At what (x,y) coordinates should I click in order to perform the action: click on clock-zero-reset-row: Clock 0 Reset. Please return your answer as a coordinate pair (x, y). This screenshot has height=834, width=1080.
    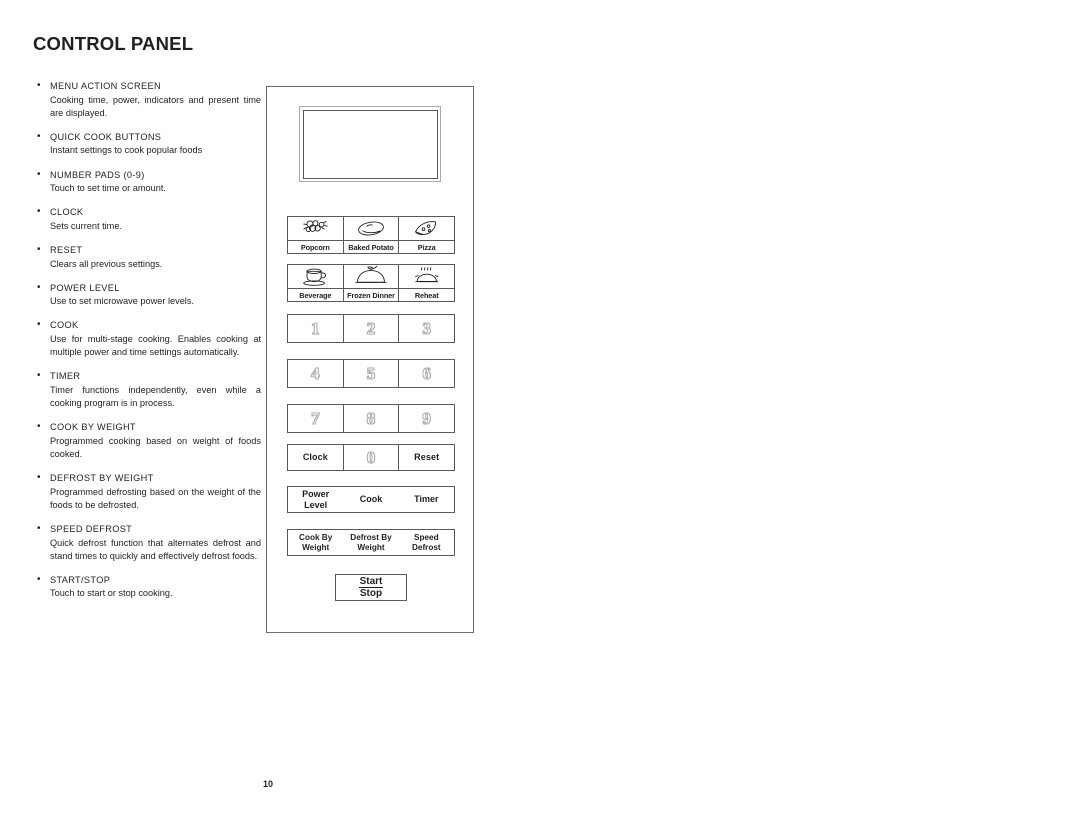
    Looking at the image, I should click on (371, 457).